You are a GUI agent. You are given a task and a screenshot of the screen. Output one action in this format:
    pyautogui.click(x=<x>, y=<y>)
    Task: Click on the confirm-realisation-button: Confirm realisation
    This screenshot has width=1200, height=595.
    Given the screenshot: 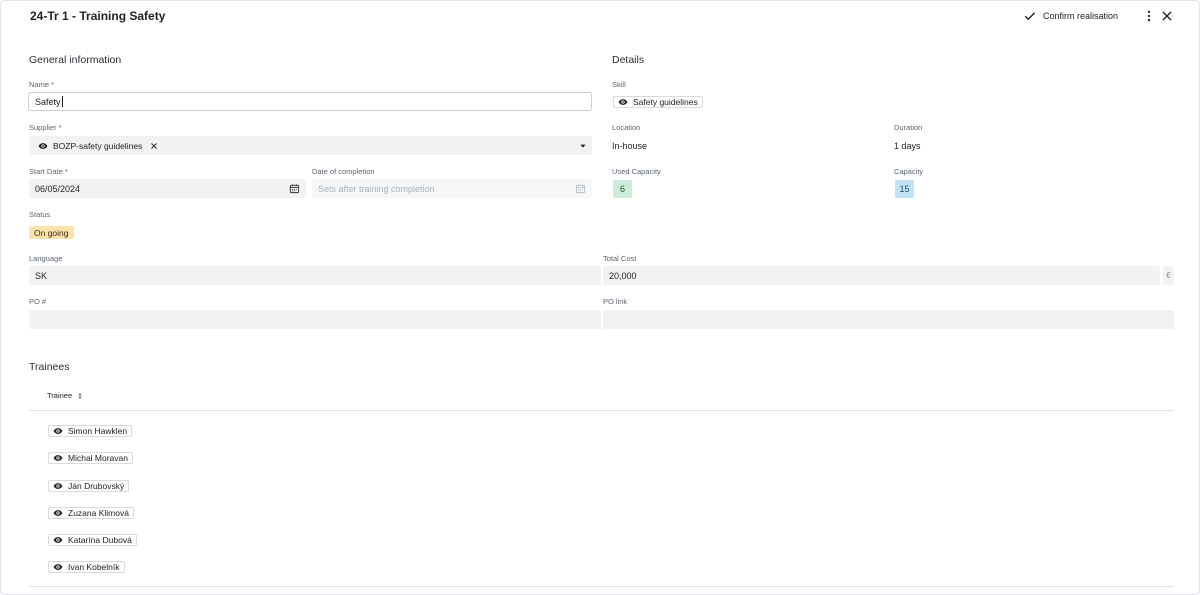 What is the action you would take?
    pyautogui.click(x=1070, y=16)
    